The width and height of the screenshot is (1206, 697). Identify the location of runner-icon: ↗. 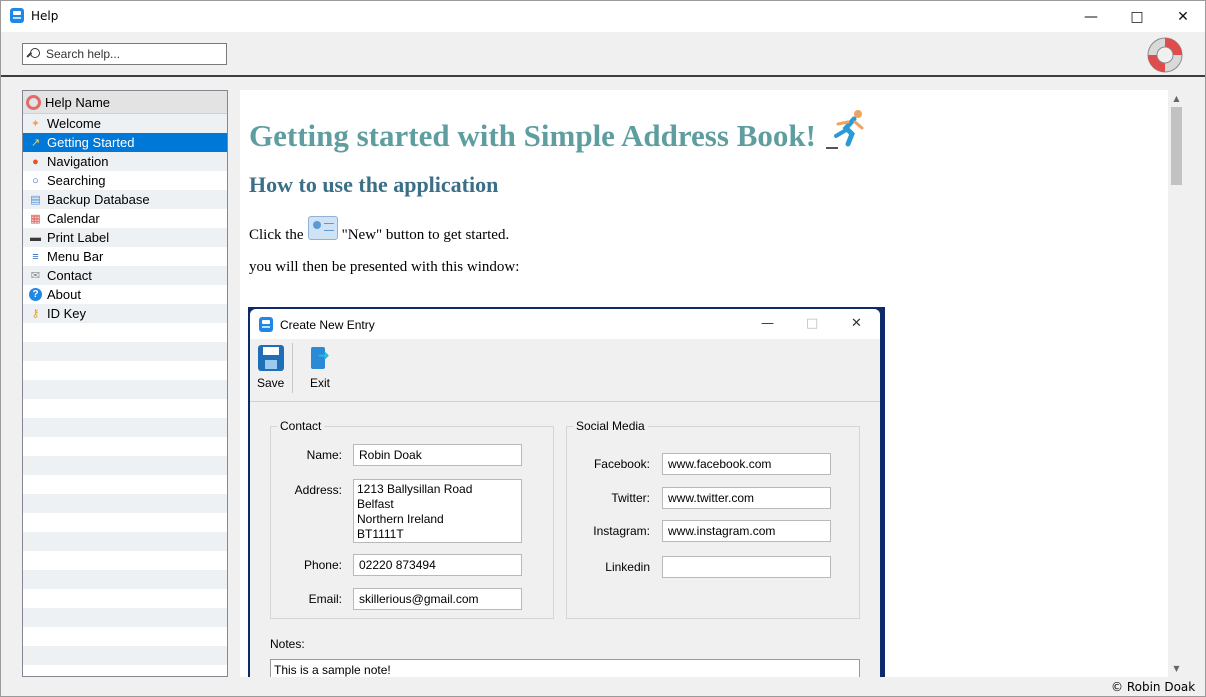
(35, 143).